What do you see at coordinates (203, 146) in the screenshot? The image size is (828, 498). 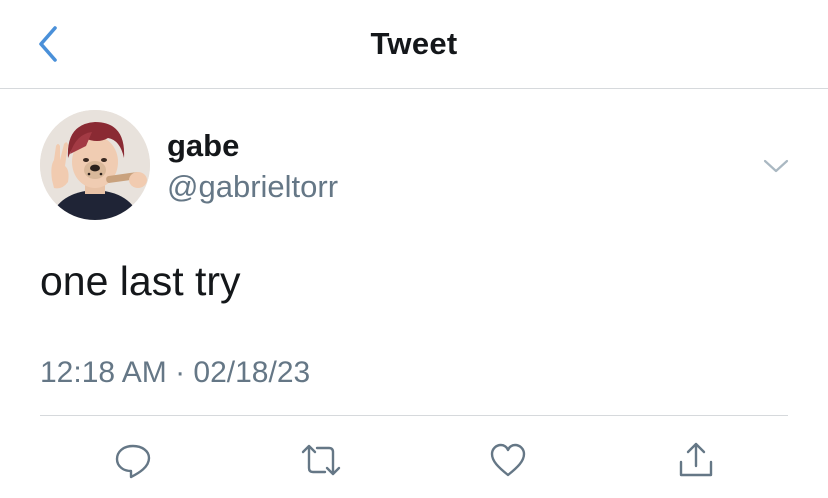 I see `author-display-name: gabe` at bounding box center [203, 146].